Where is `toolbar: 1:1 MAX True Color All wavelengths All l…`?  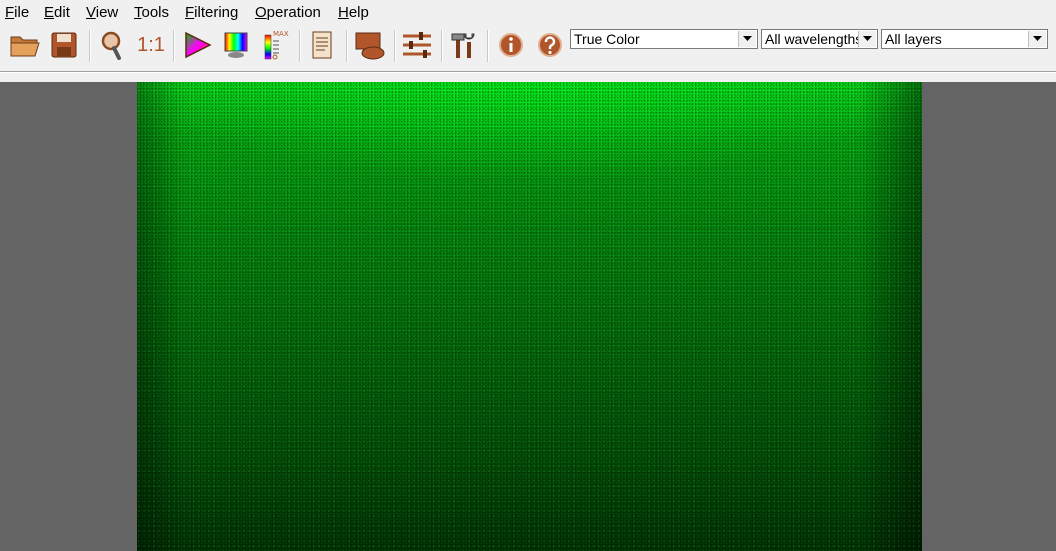
toolbar: 1:1 MAX True Color All wavelengths All l… is located at coordinates (528, 47).